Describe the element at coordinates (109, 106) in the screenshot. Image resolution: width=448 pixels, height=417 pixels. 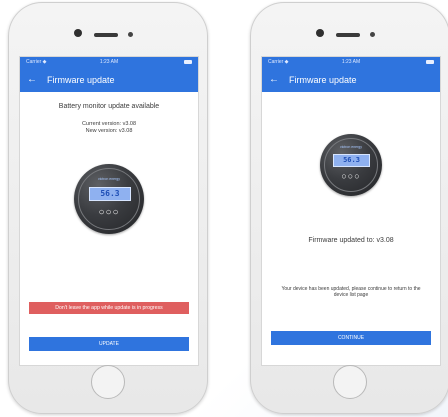
I see `update-available-heading: Battery monitor update available` at that location.